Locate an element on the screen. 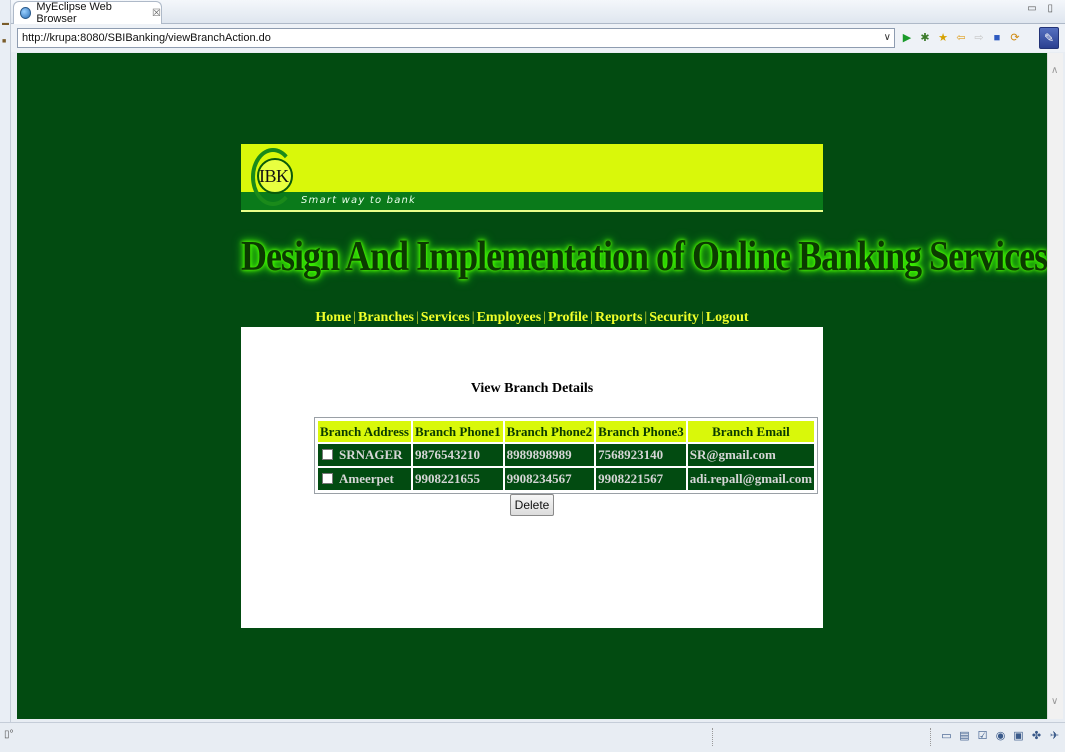  globe-icon is located at coordinates (26, 13).